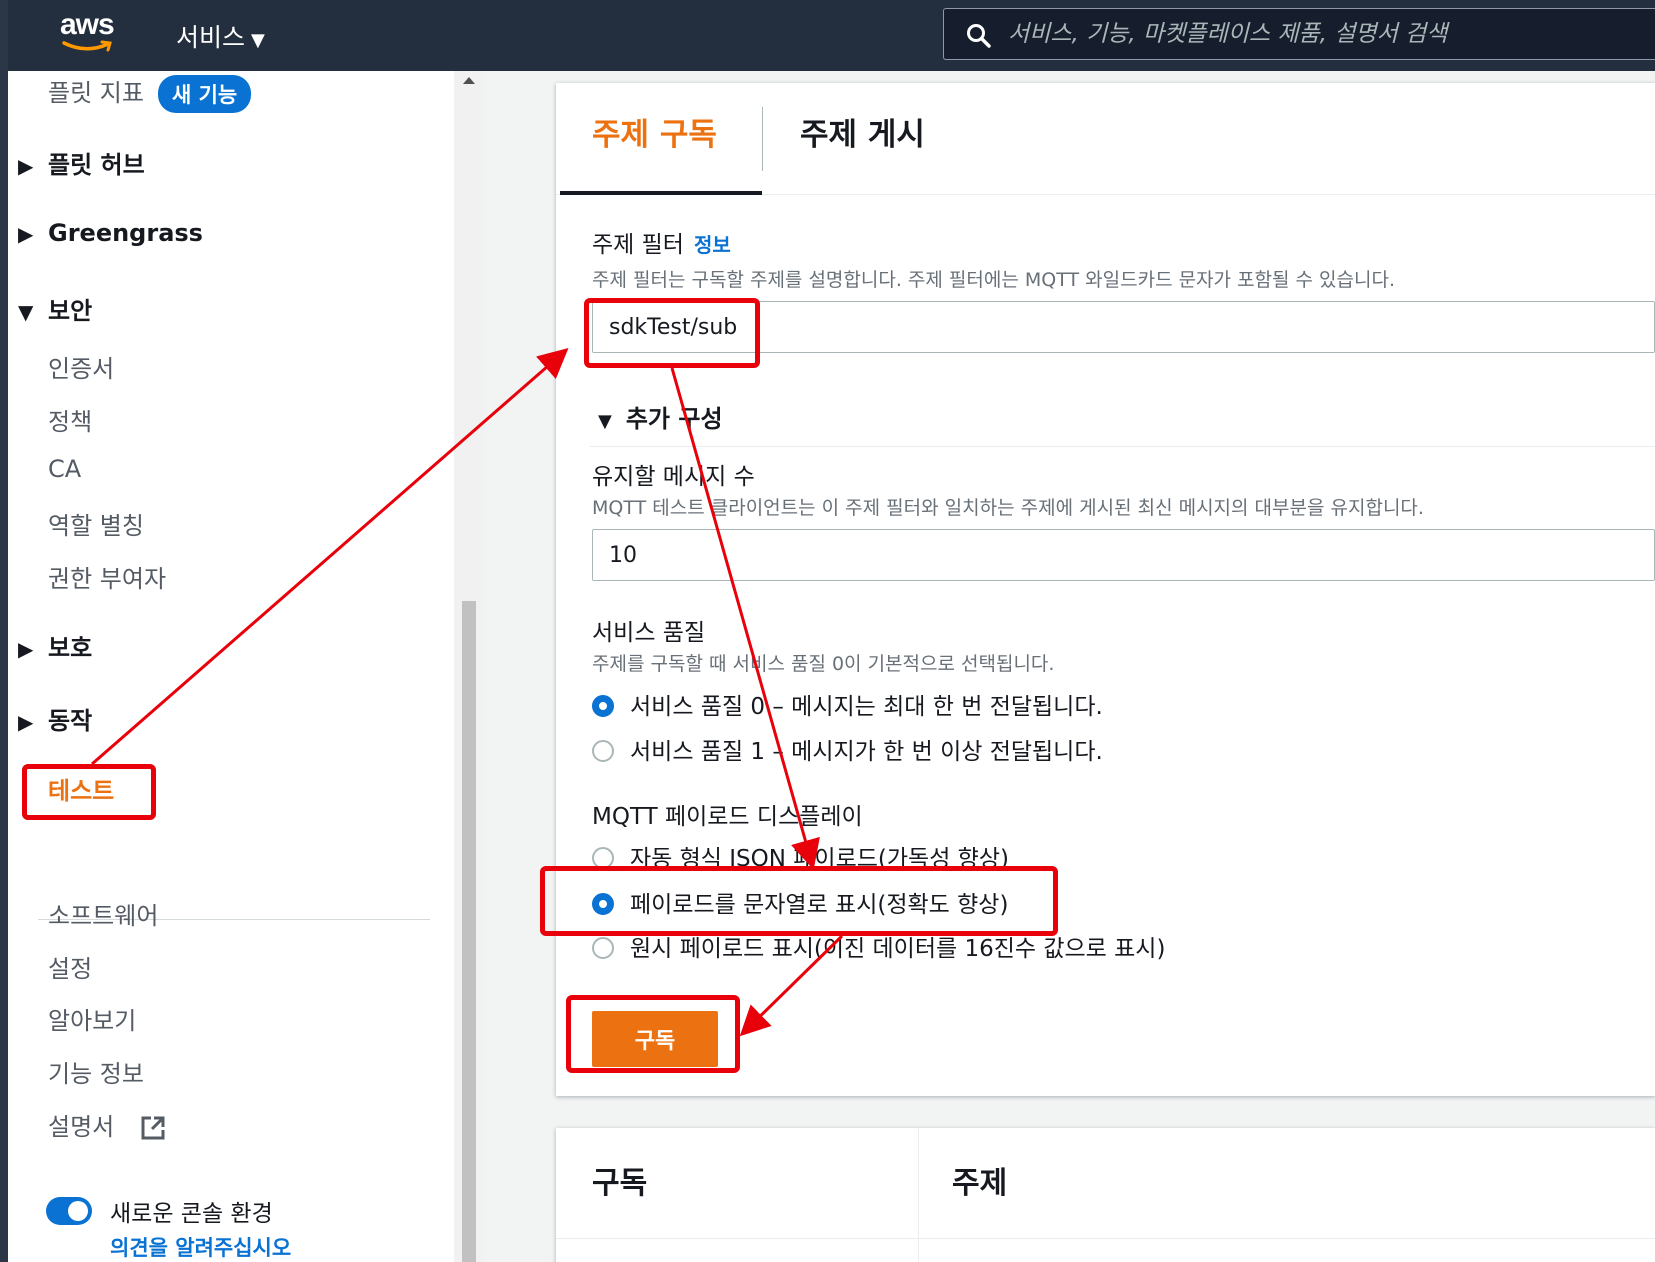 The height and width of the screenshot is (1262, 1655). I want to click on sidebar-item-authorizers: 권한 부여자, so click(107, 576).